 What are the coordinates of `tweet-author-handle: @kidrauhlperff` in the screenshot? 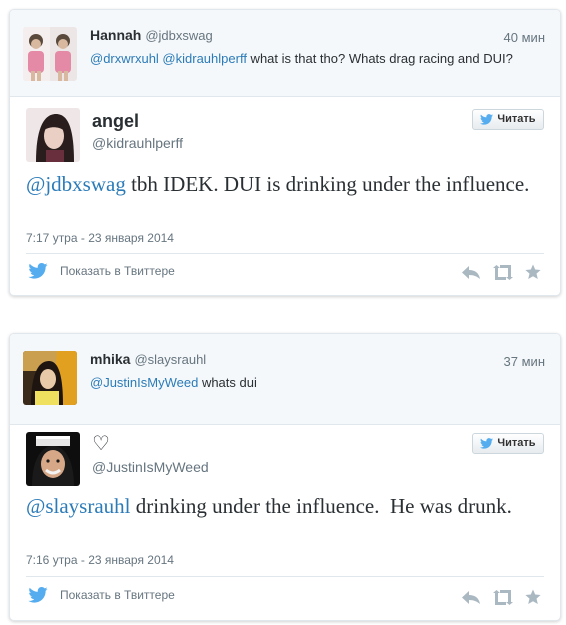 It's located at (137, 143).